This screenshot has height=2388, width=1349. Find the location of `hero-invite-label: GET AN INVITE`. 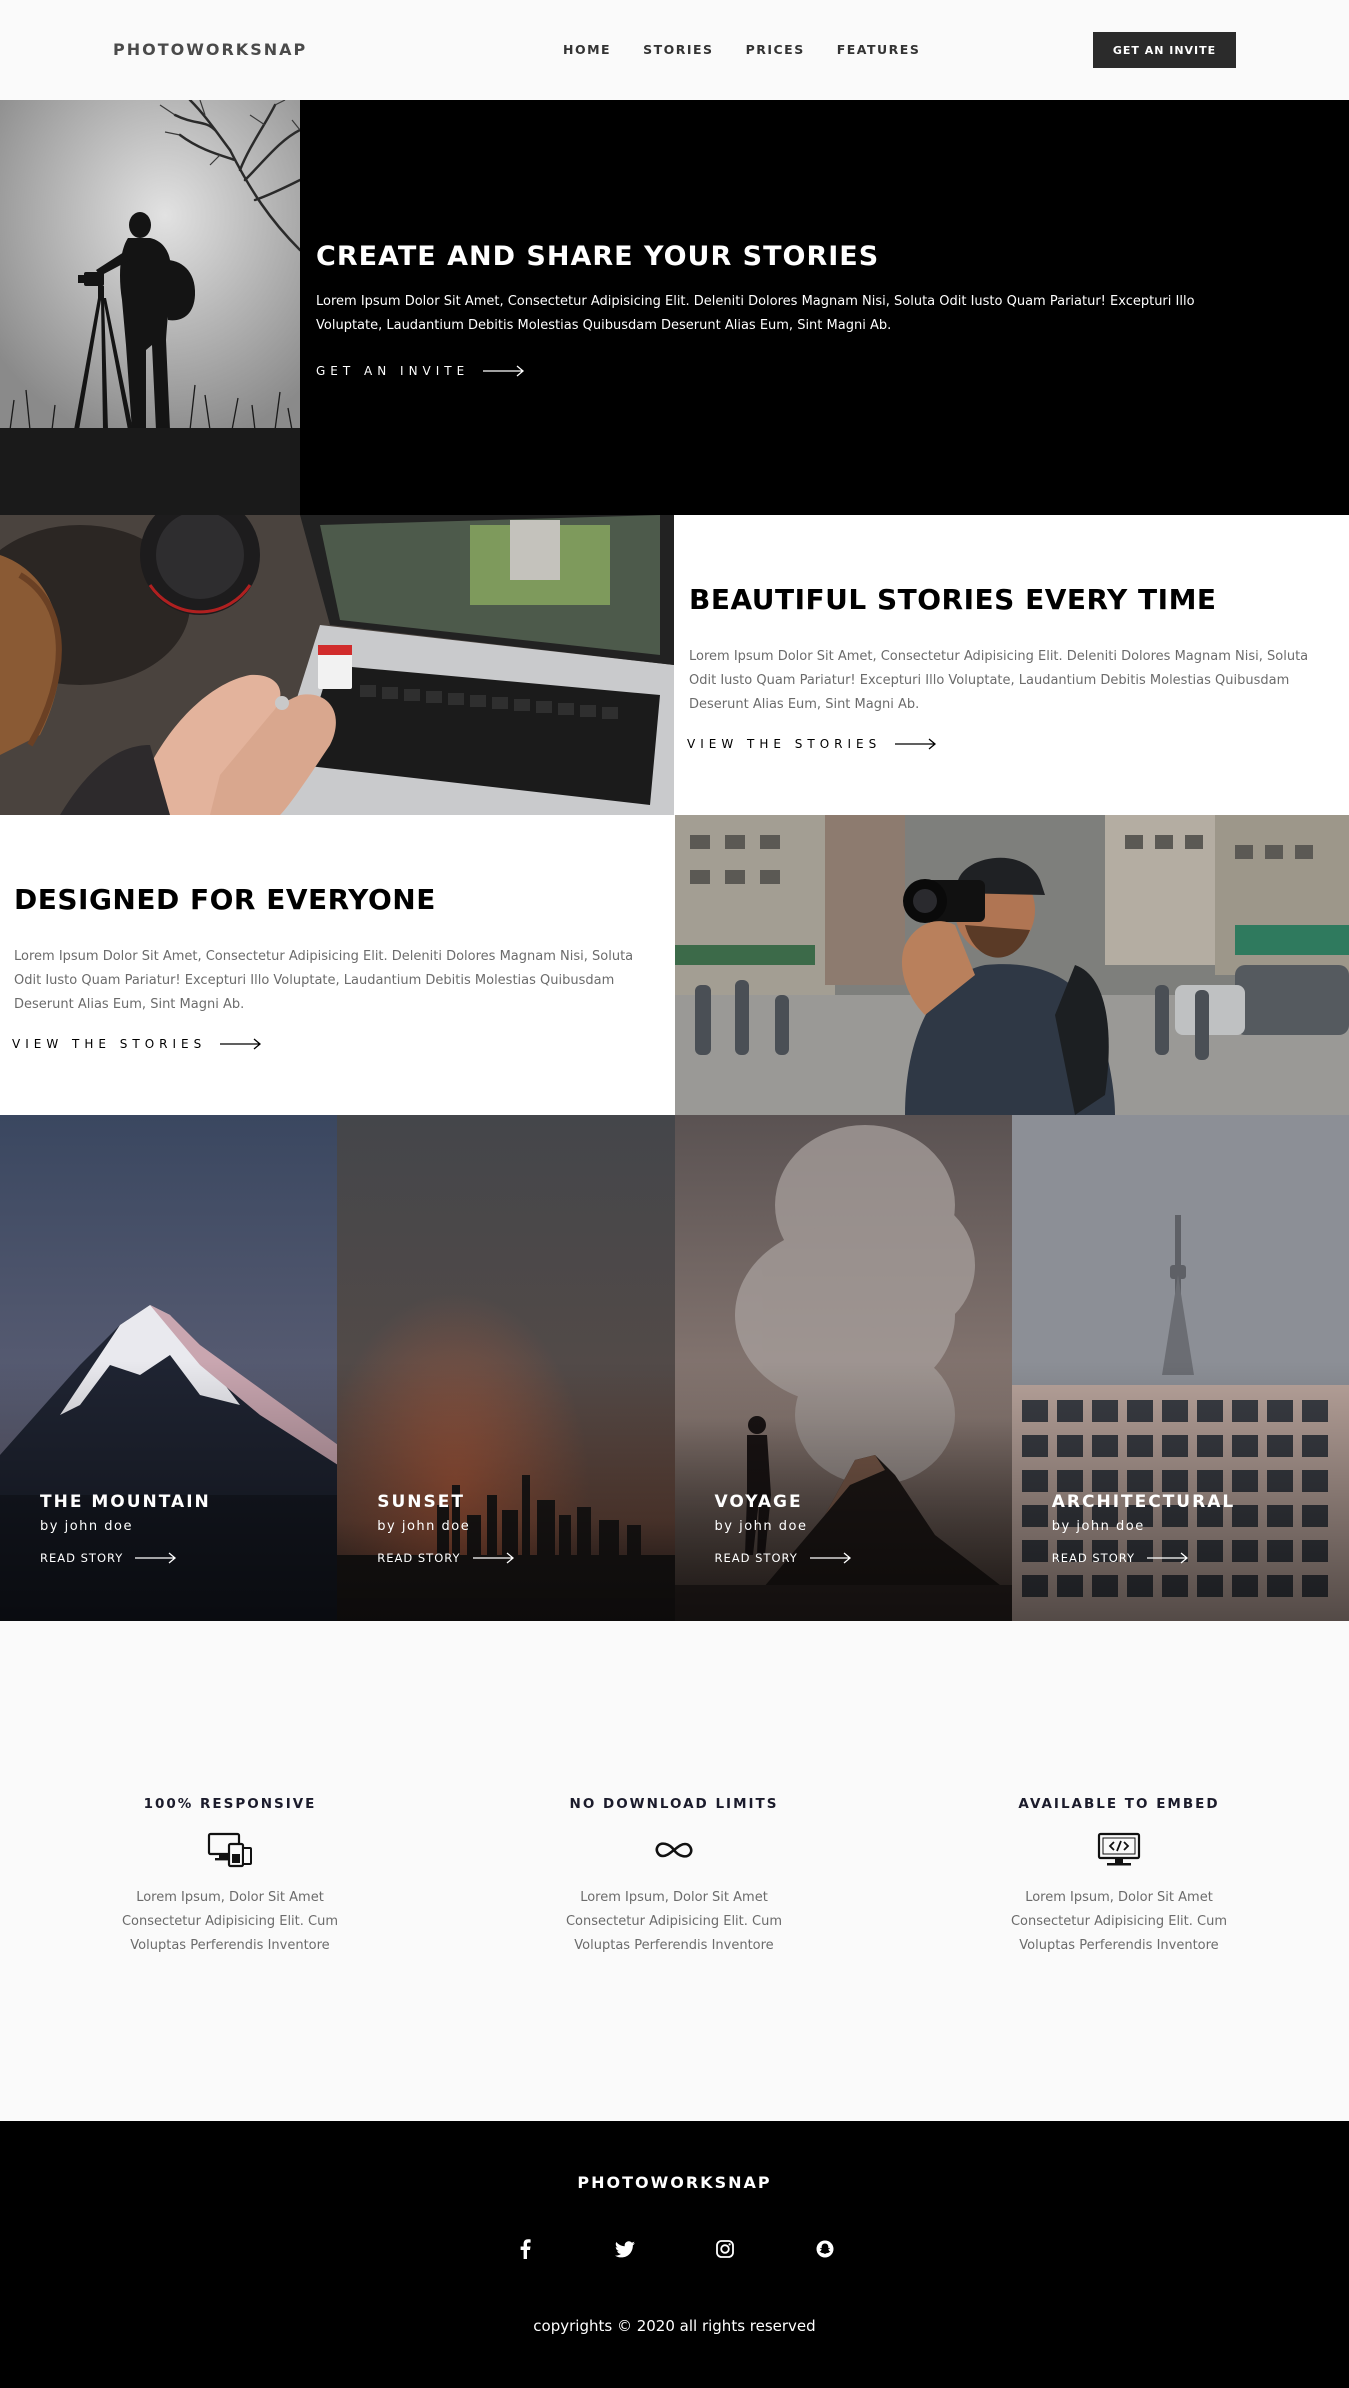

hero-invite-label: GET AN INVITE is located at coordinates (393, 371).